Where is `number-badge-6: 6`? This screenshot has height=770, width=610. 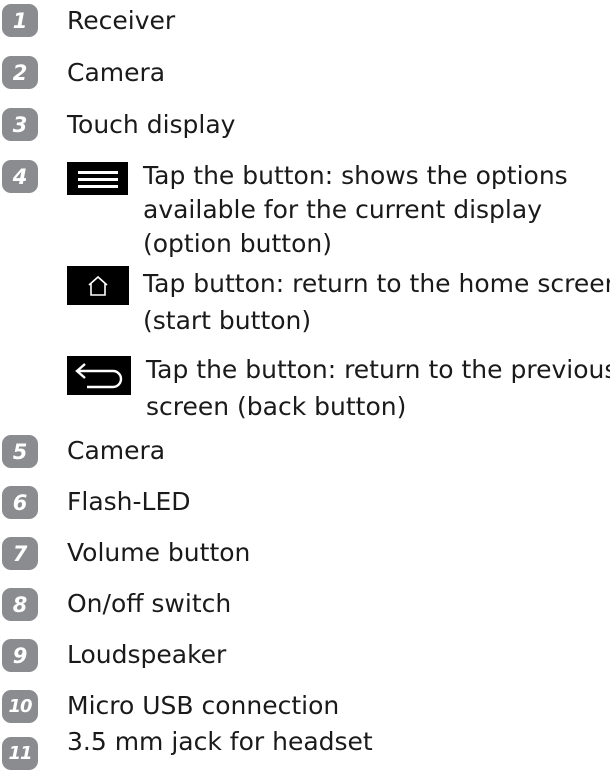 number-badge-6: 6 is located at coordinates (20, 502).